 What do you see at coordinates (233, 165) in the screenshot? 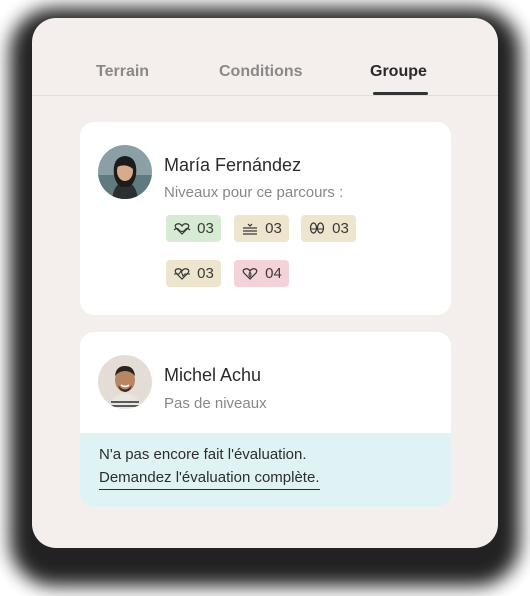
I see `member-name: María Fernández` at bounding box center [233, 165].